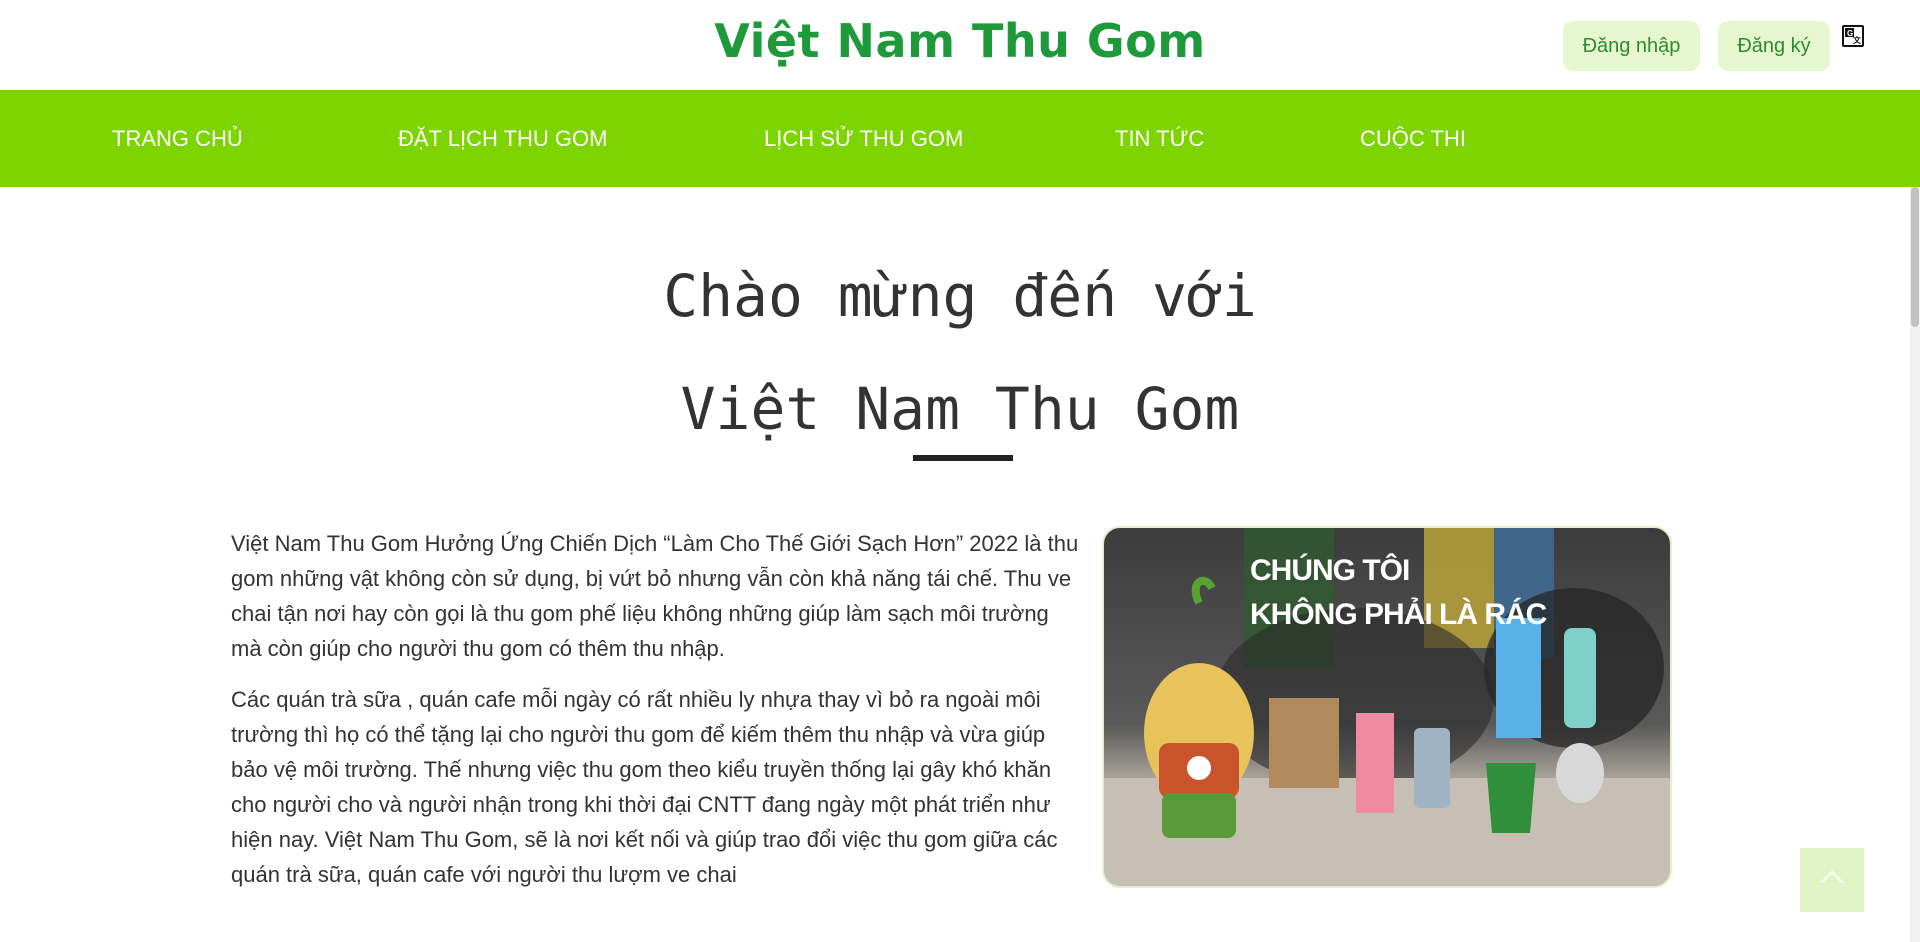  What do you see at coordinates (960, 409) in the screenshot?
I see `hero-title-line2: Việt Nam Thu Gom` at bounding box center [960, 409].